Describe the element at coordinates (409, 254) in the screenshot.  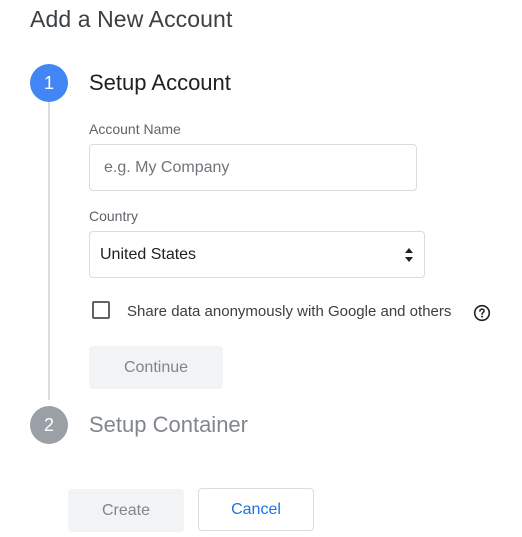
I see `select-arrows-icon` at that location.